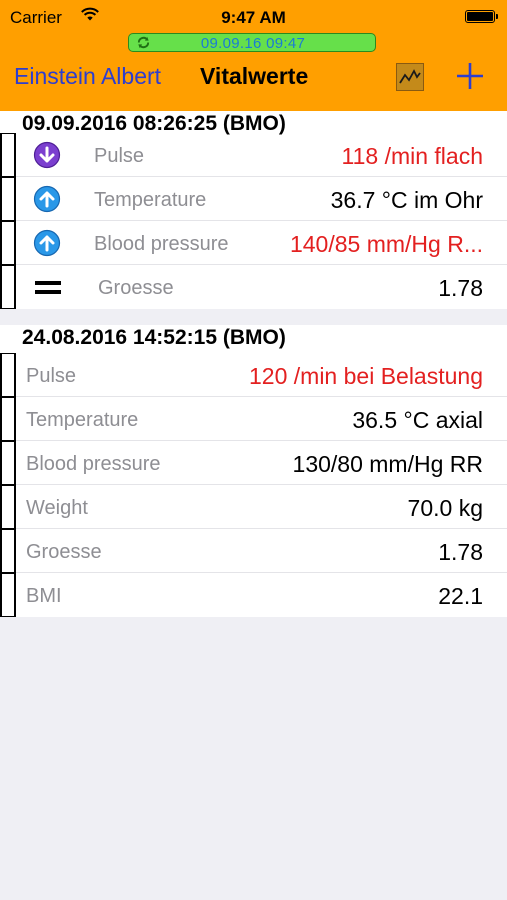 This screenshot has width=507, height=900. I want to click on vital-label: BMI, so click(44, 596).